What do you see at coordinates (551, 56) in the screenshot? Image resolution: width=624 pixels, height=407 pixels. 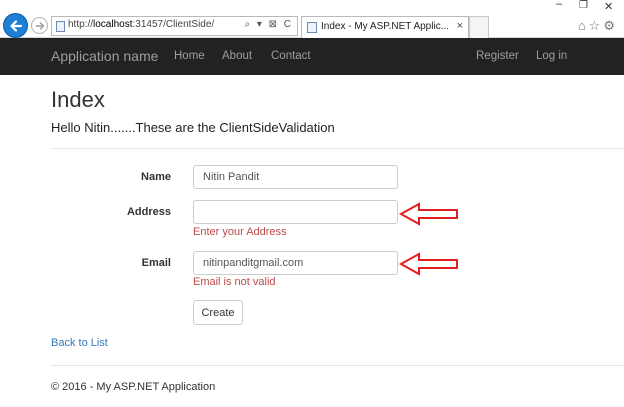 I see `nav-login-link: Log in` at bounding box center [551, 56].